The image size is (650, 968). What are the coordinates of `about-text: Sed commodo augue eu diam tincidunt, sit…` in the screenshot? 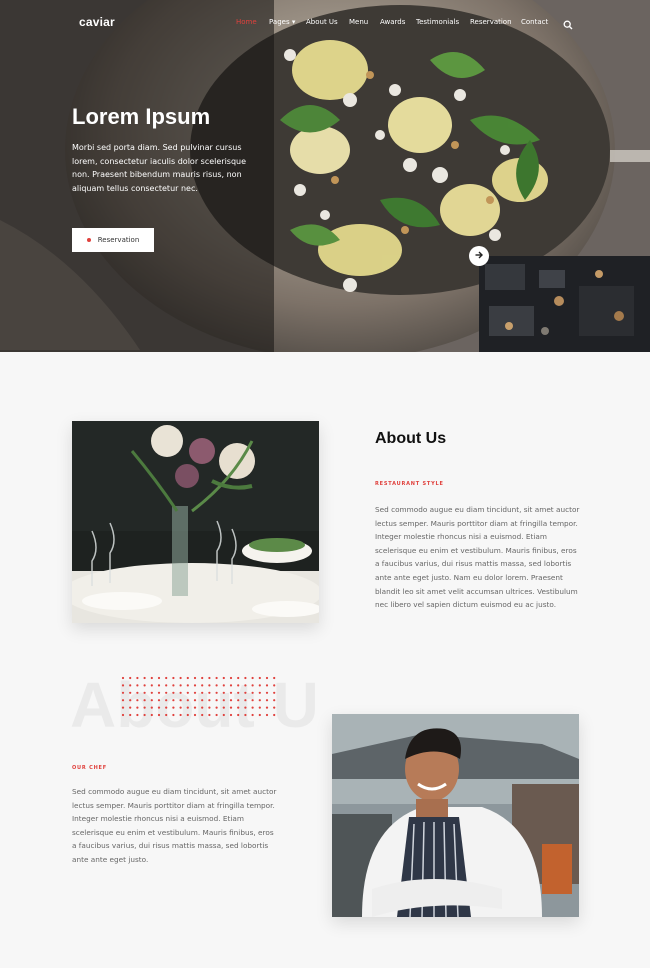 It's located at (477, 557).